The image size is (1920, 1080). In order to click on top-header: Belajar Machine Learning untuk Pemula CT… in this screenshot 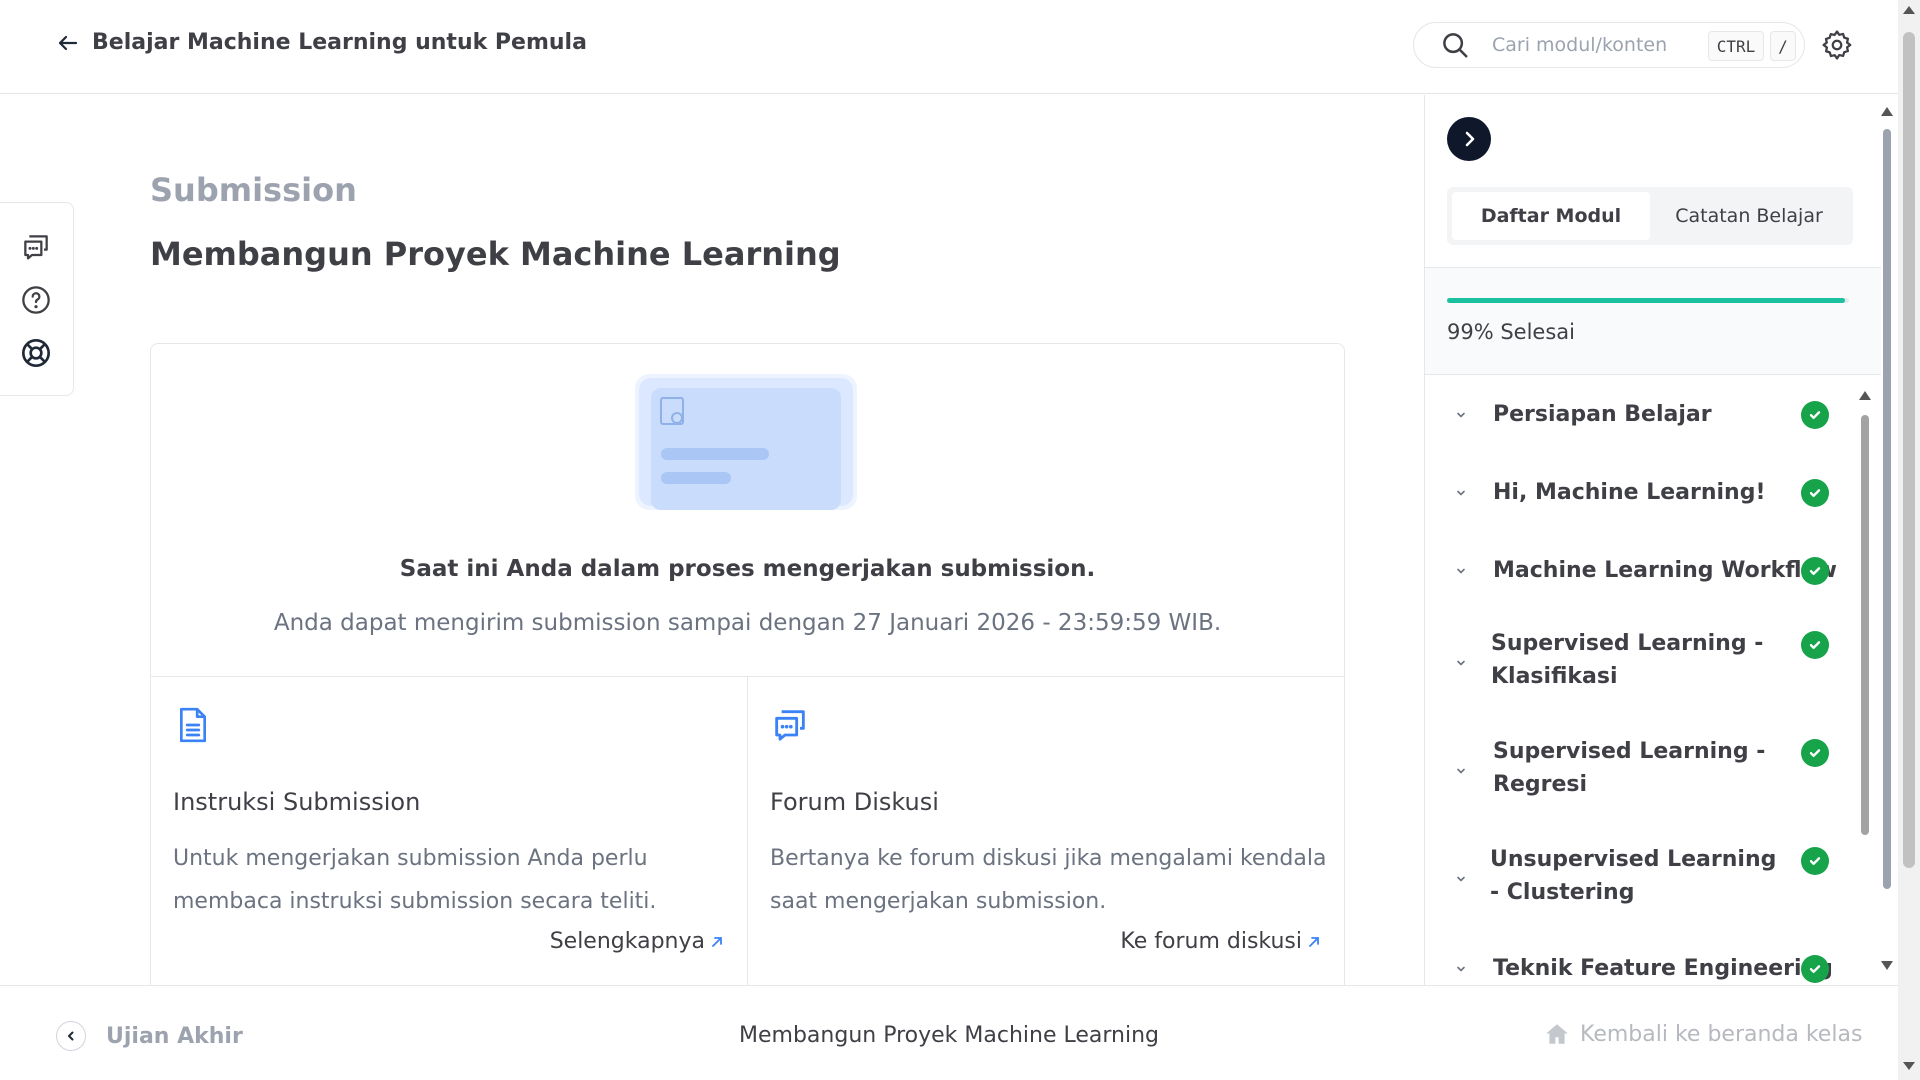, I will do `click(949, 47)`.